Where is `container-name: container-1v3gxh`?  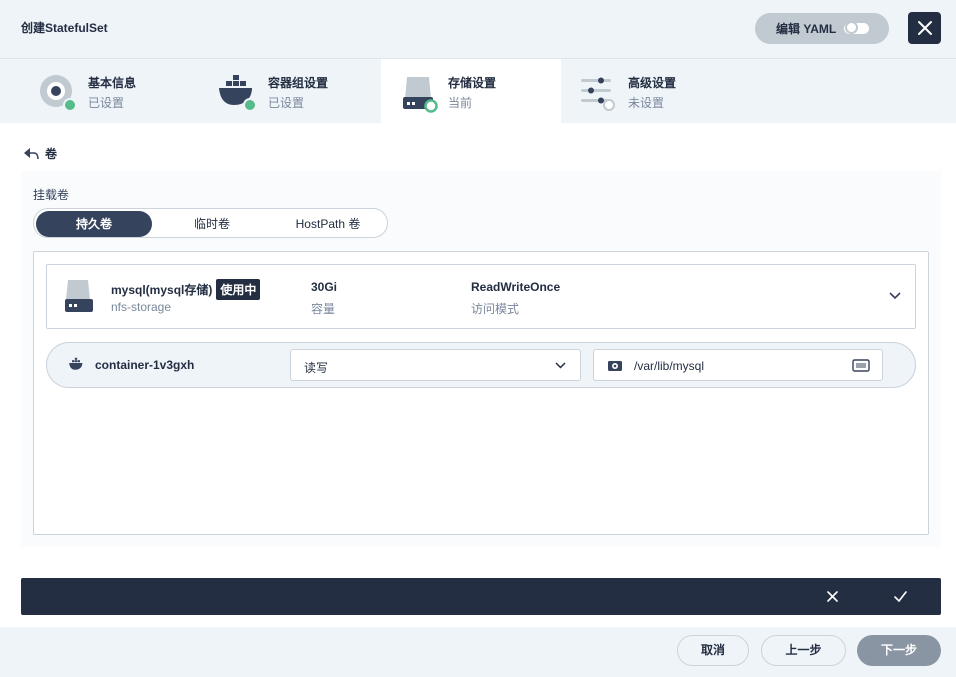 container-name: container-1v3gxh is located at coordinates (145, 365).